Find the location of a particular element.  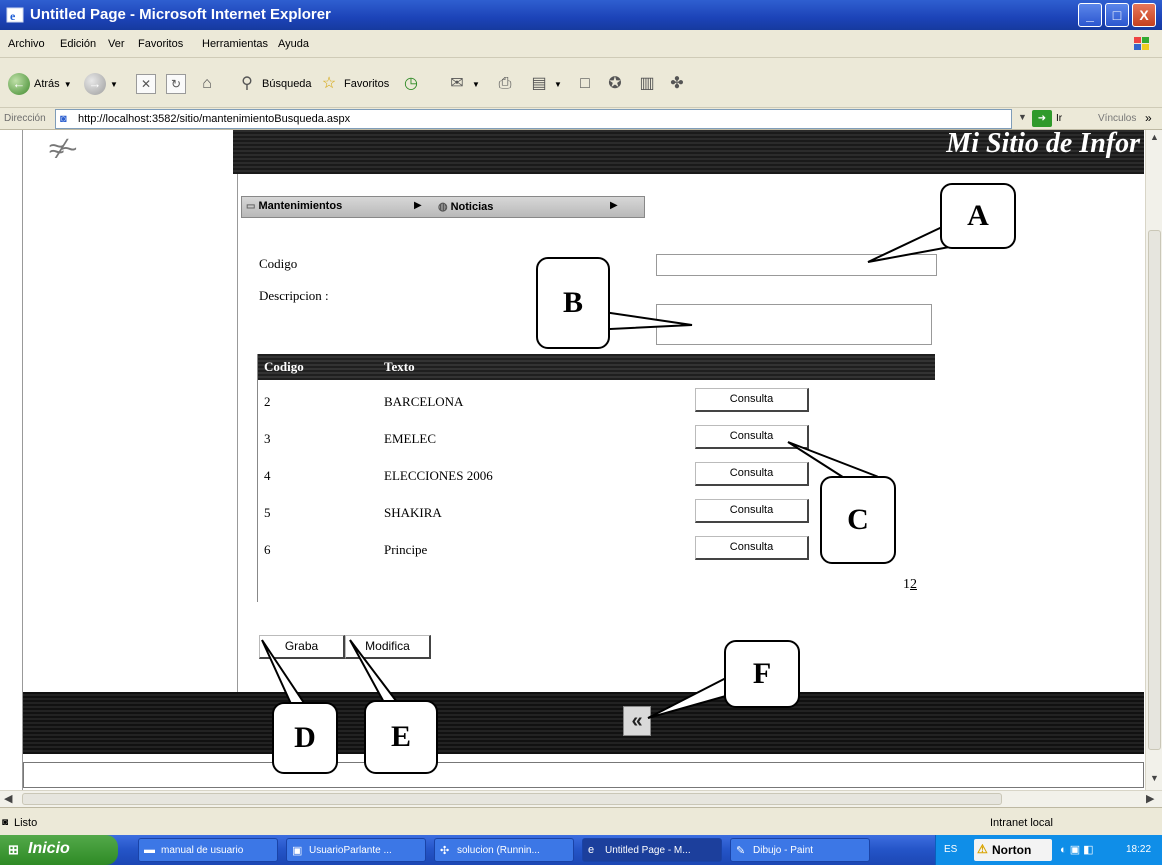

horizontal-scrollbar: ◀ ▶ is located at coordinates (581, 798).